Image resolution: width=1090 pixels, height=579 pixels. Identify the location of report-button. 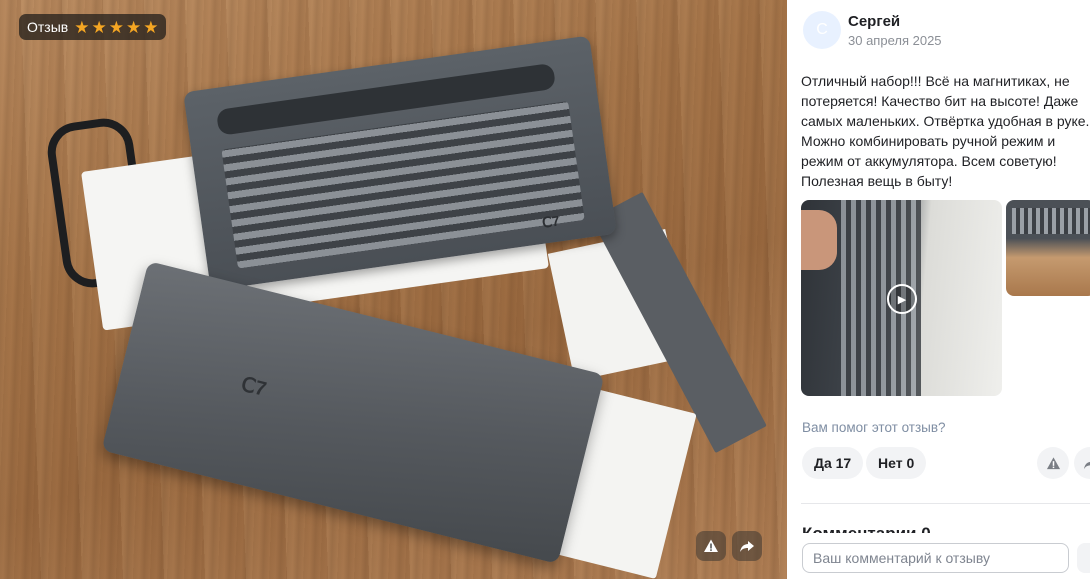
(1053, 463).